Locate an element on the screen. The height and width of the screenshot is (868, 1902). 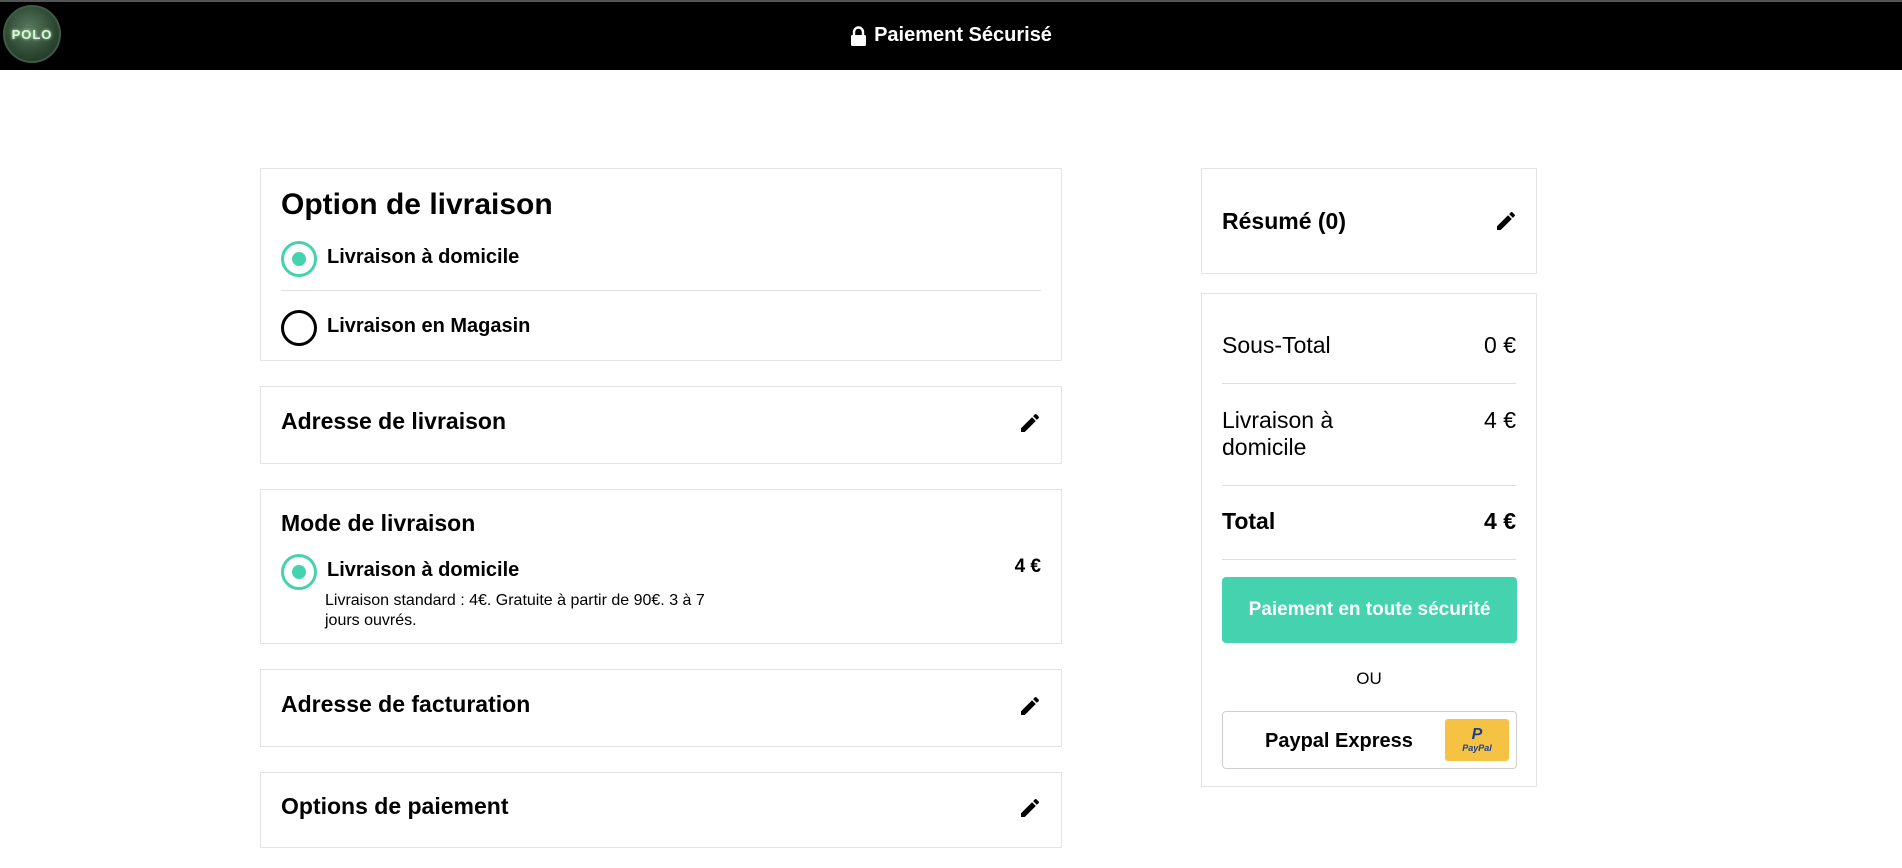
billing-address-title: Adresse de facturation is located at coordinates (406, 704).